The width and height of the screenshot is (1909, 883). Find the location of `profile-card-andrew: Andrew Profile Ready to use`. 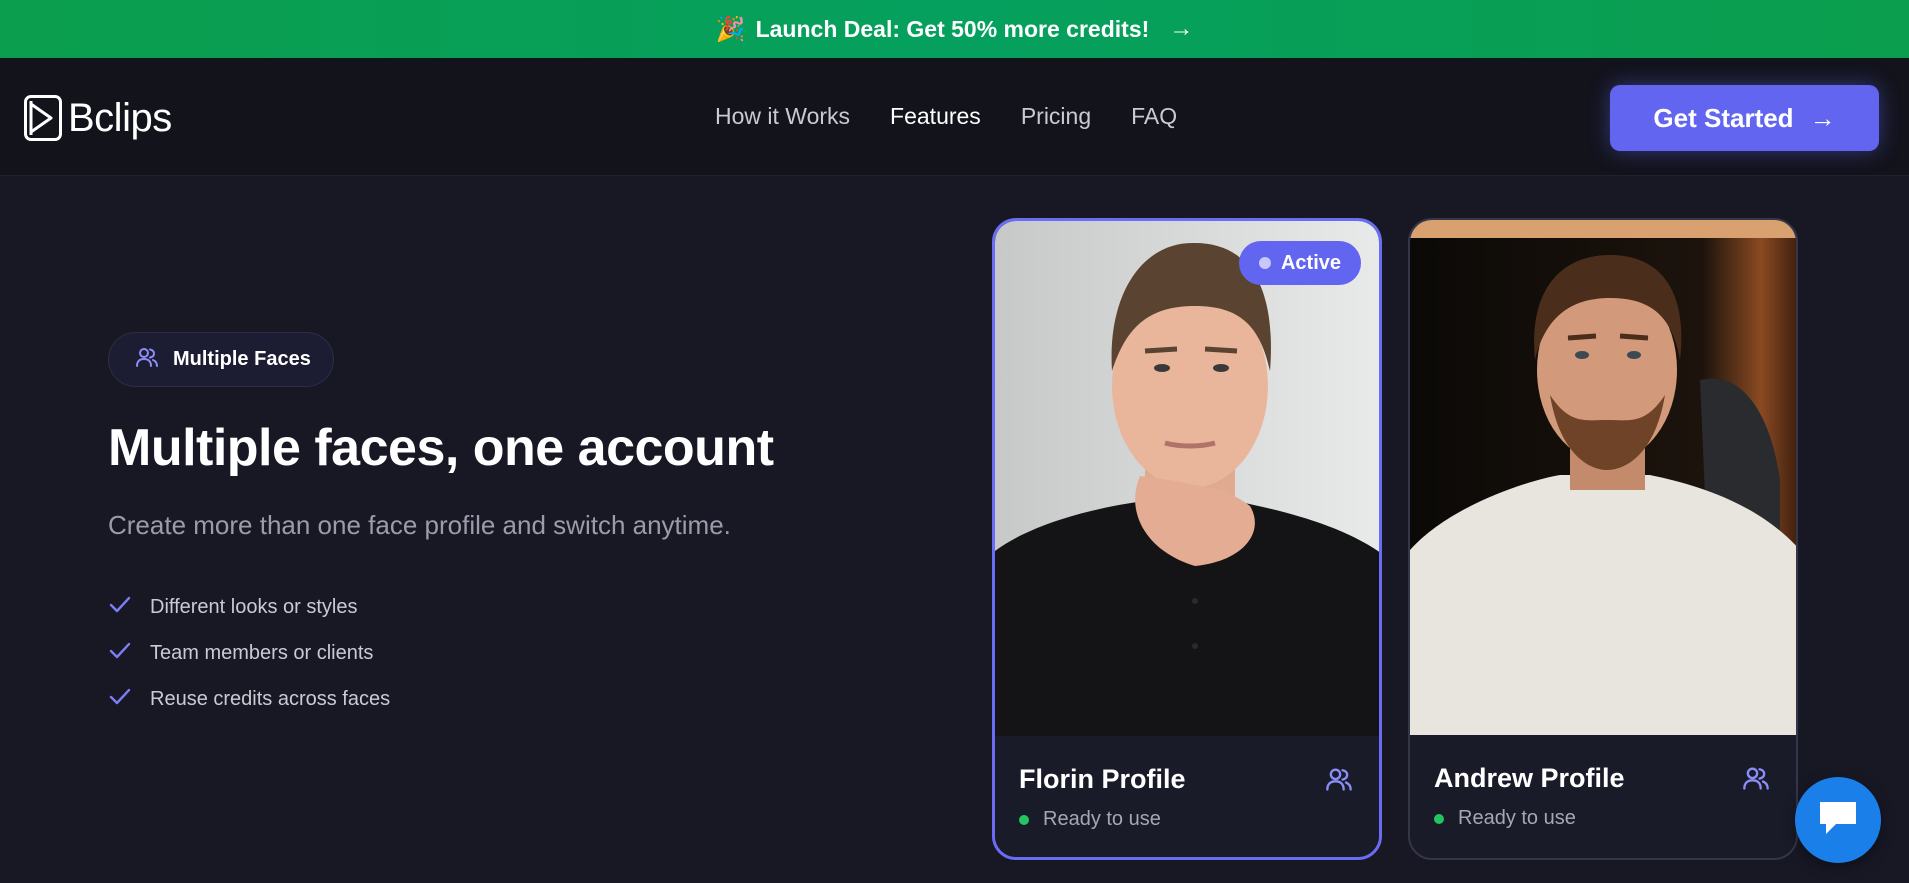

profile-card-andrew: Andrew Profile Ready to use is located at coordinates (1603, 539).